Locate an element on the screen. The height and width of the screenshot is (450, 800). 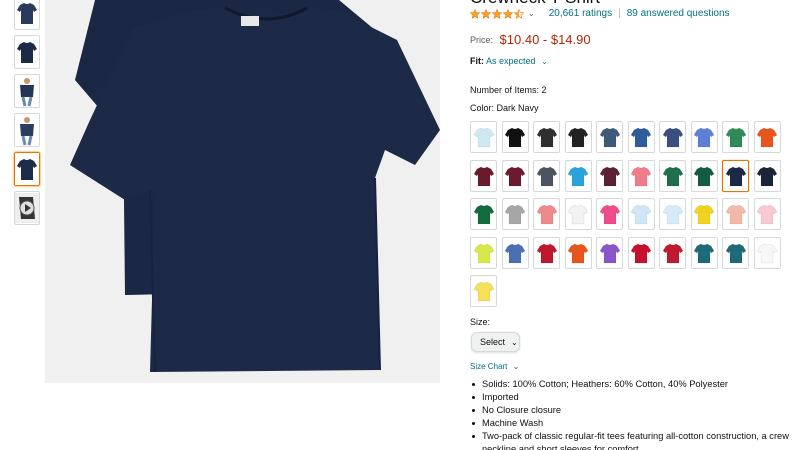
fit-value-link: As expected is located at coordinates (511, 61).